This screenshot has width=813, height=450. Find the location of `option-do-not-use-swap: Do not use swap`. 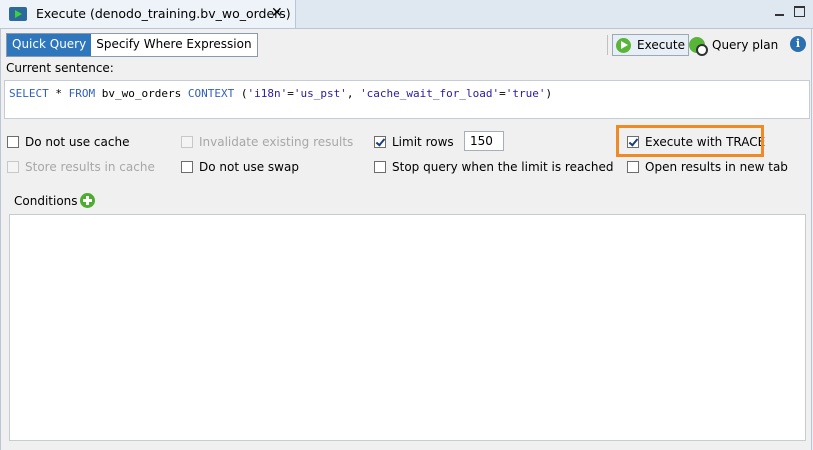

option-do-not-use-swap: Do not use swap is located at coordinates (240, 167).